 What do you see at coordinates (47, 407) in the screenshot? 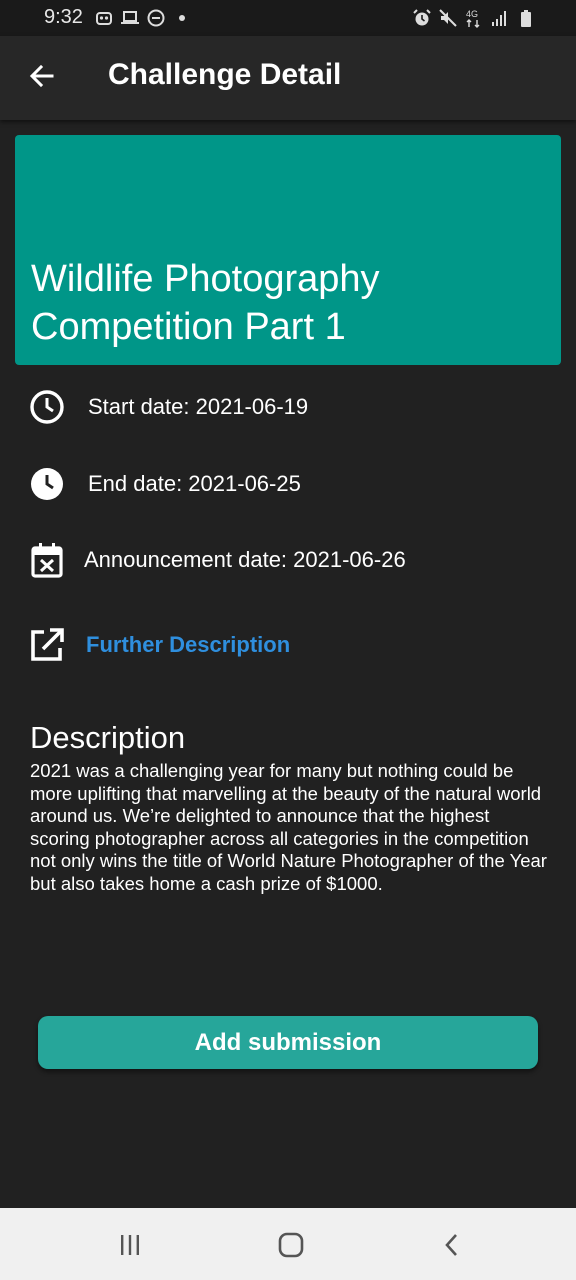
I see `clock-outline-icon` at bounding box center [47, 407].